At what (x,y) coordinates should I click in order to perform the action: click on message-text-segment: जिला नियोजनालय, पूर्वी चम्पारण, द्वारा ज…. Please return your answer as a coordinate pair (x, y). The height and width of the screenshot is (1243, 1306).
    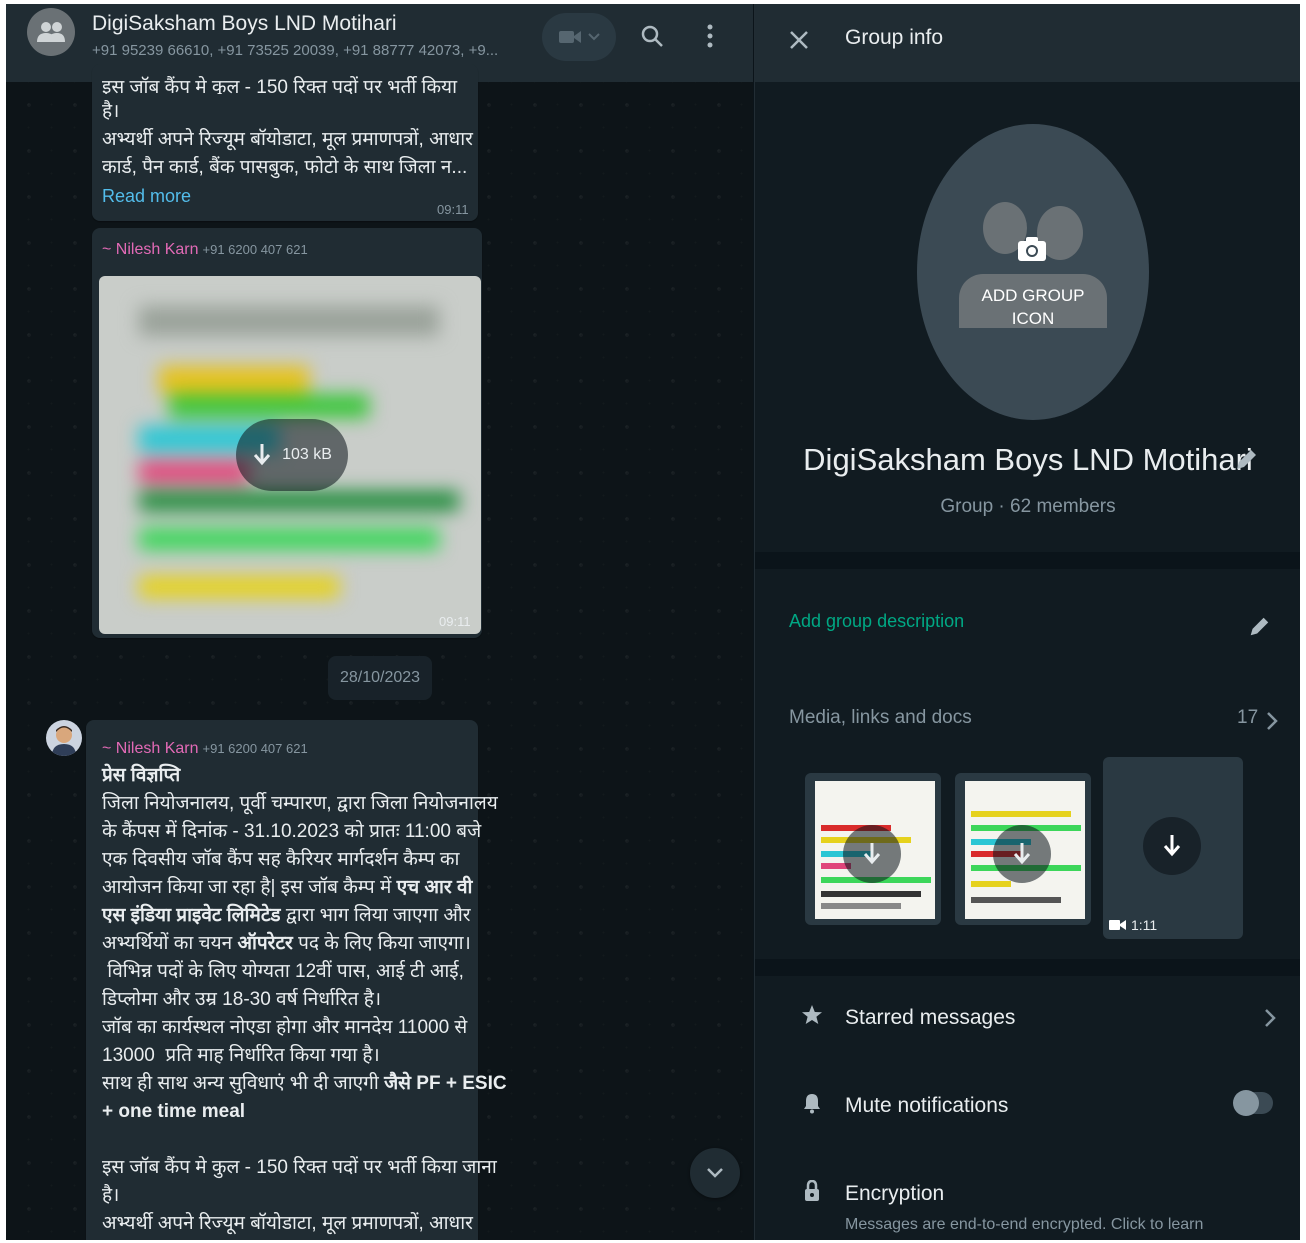
    Looking at the image, I should click on (300, 803).